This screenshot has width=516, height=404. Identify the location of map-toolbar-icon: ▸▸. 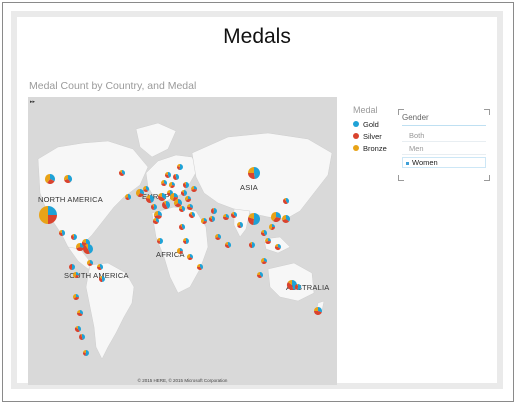
(35, 102).